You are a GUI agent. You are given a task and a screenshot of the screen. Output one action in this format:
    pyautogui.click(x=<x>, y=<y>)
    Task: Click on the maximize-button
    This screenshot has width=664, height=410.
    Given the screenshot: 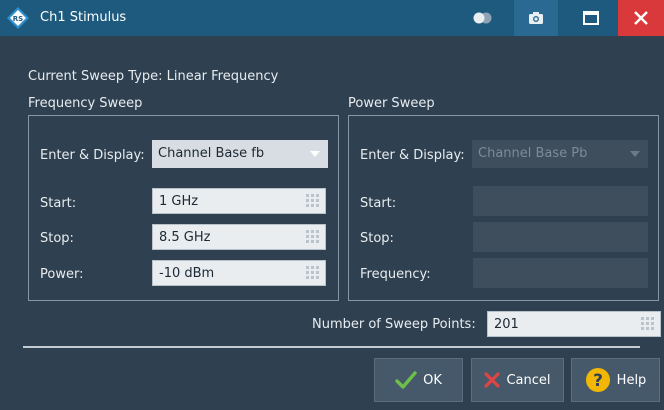 What is the action you would take?
    pyautogui.click(x=591, y=18)
    